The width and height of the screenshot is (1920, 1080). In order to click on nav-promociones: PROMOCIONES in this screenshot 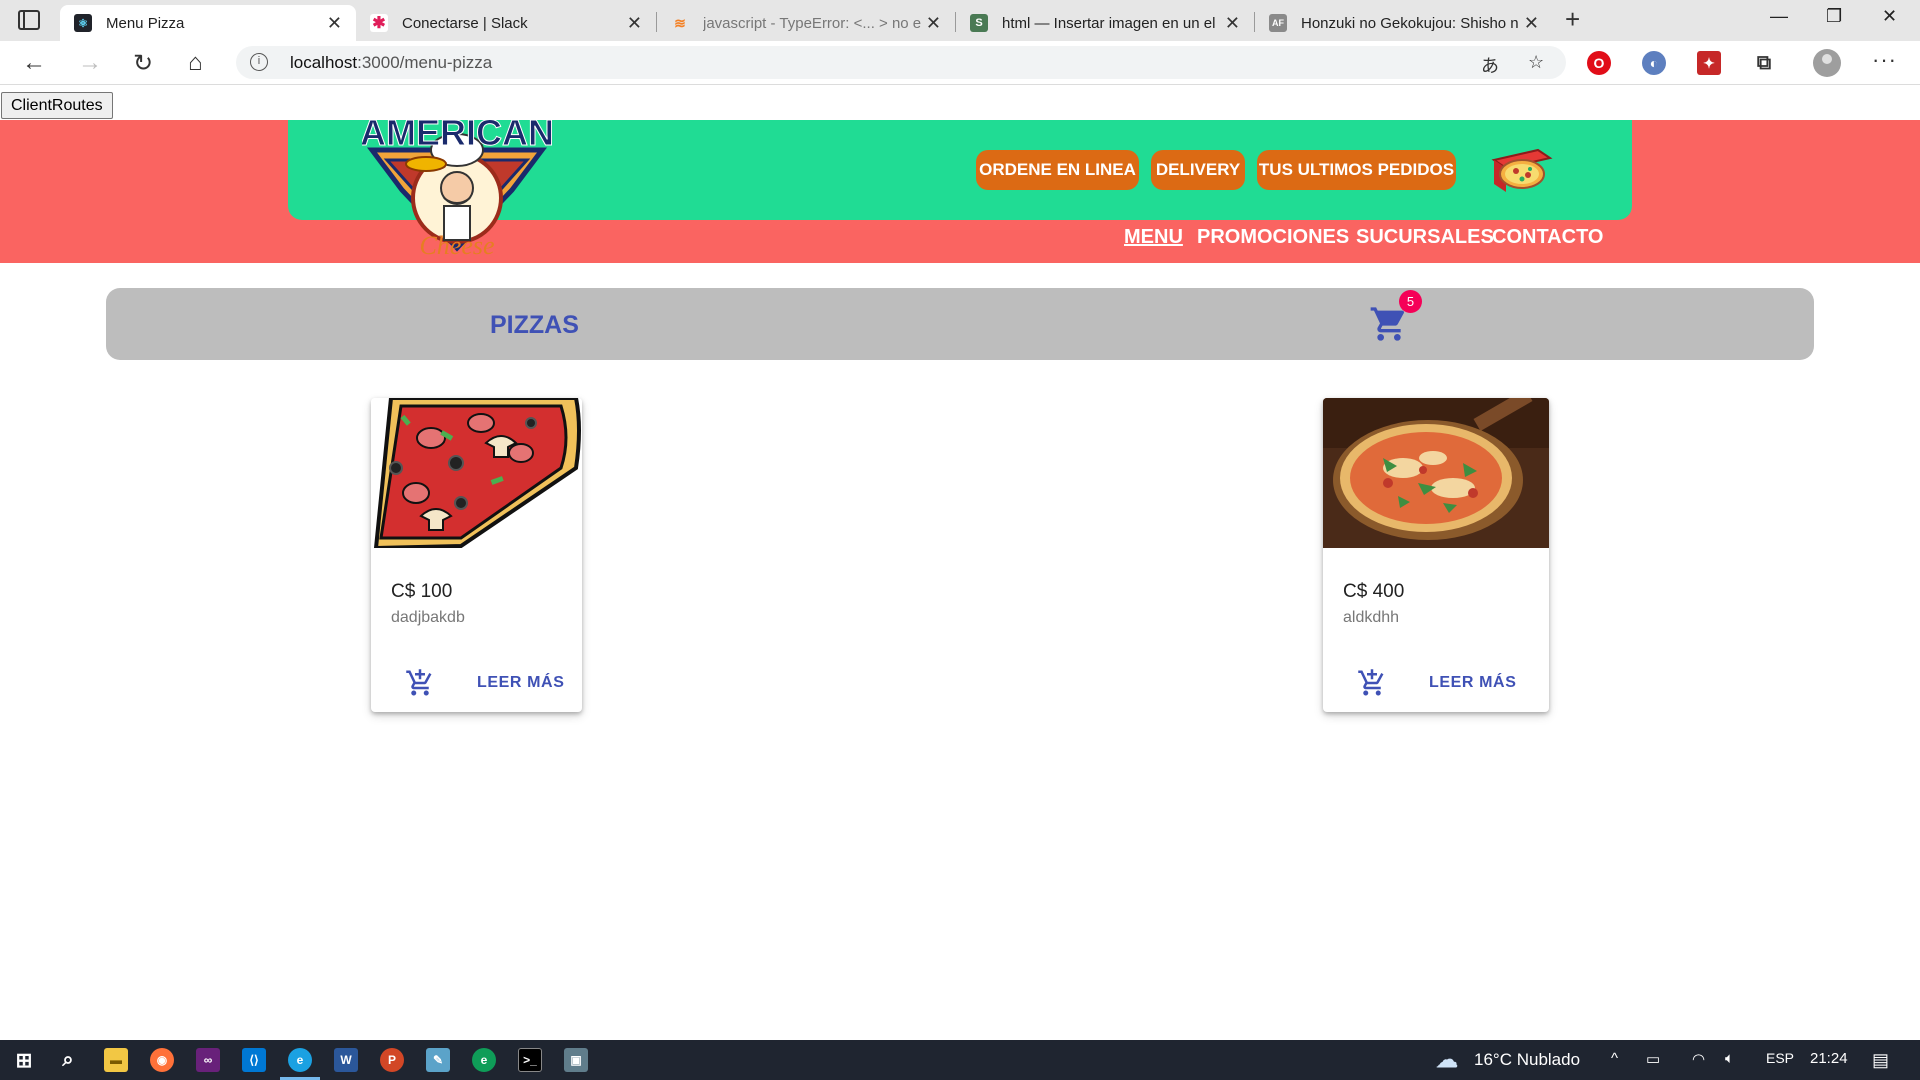, I will do `click(1273, 237)`.